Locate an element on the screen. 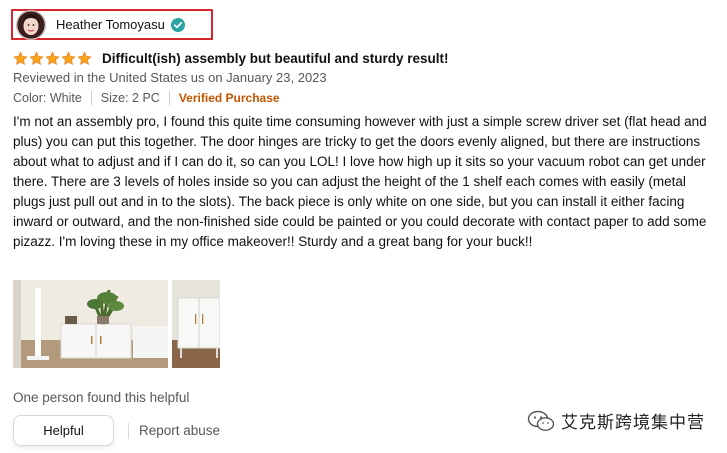 The height and width of the screenshot is (453, 727). reviewer-name: Heather Tomoyasu is located at coordinates (110, 24).